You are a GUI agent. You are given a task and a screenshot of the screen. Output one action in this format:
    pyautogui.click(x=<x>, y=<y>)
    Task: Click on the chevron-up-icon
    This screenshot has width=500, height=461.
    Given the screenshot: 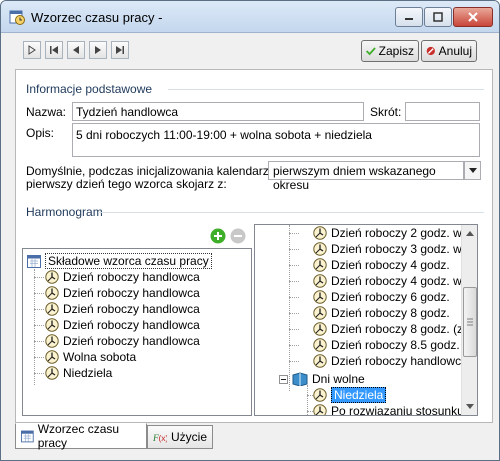 What is the action you would take?
    pyautogui.click(x=470, y=233)
    